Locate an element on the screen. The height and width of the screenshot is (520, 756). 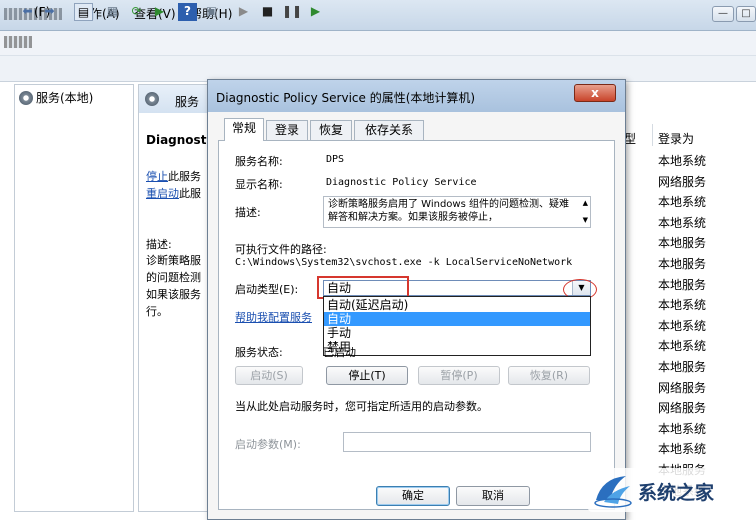
start-service-icon: ▶ is located at coordinates (243, 12).